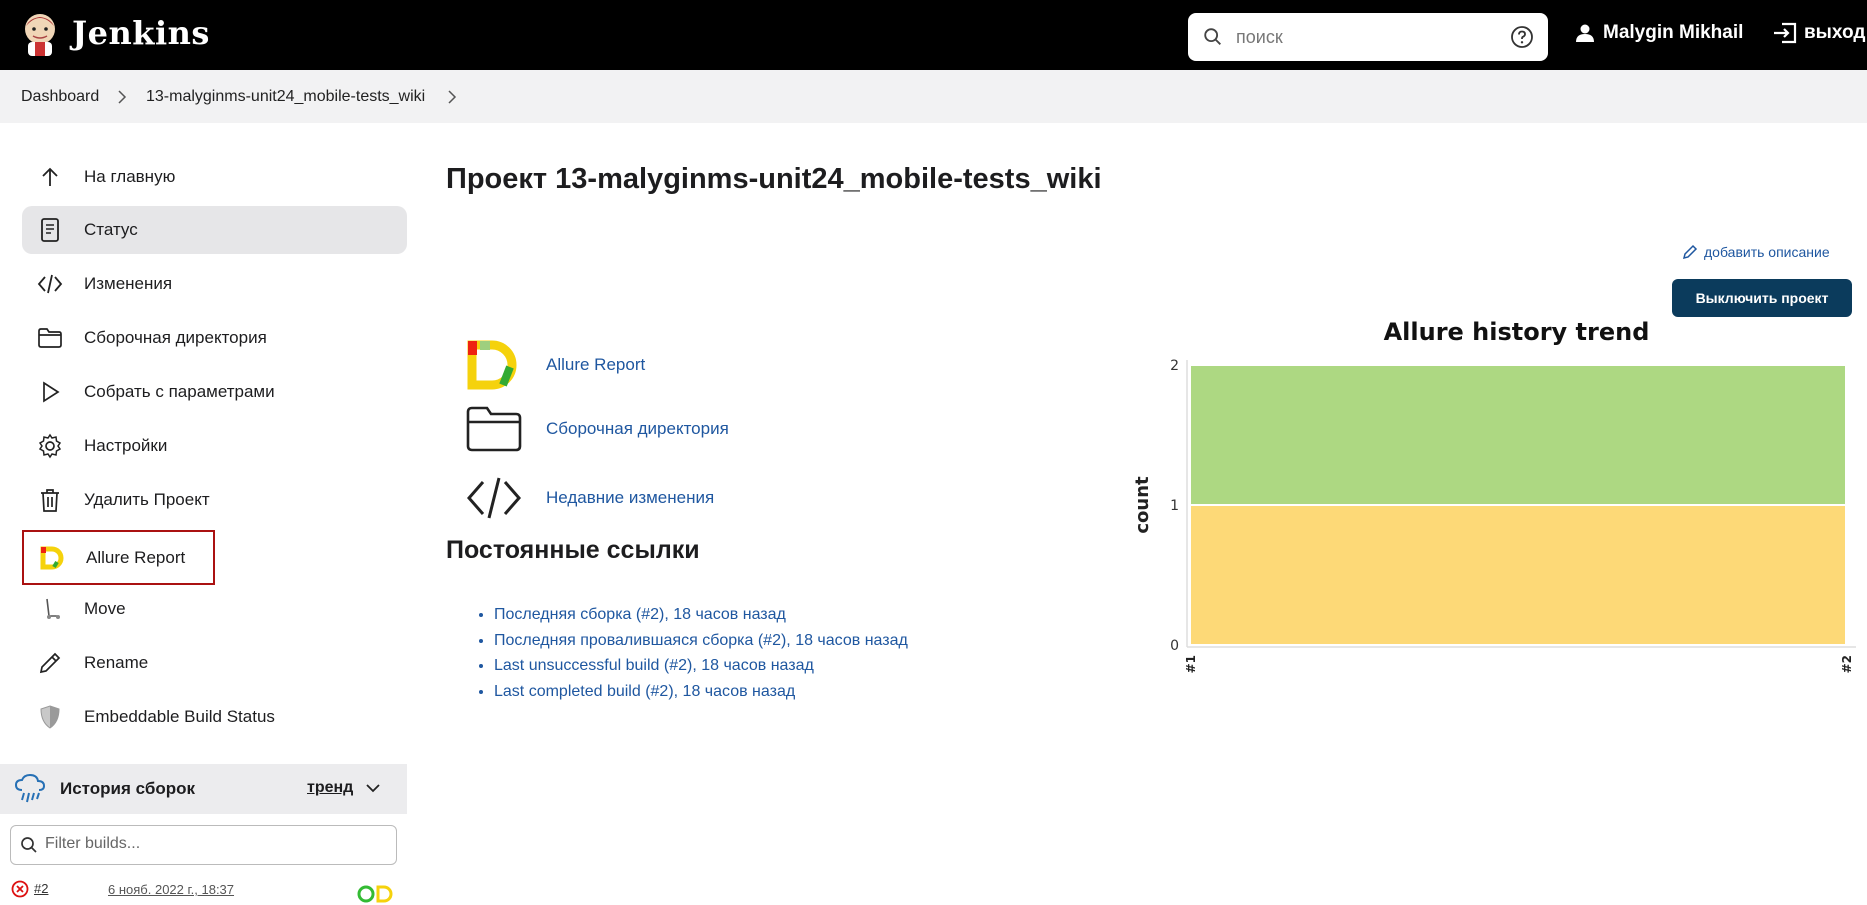  What do you see at coordinates (41, 888) in the screenshot?
I see `build-number: #2` at bounding box center [41, 888].